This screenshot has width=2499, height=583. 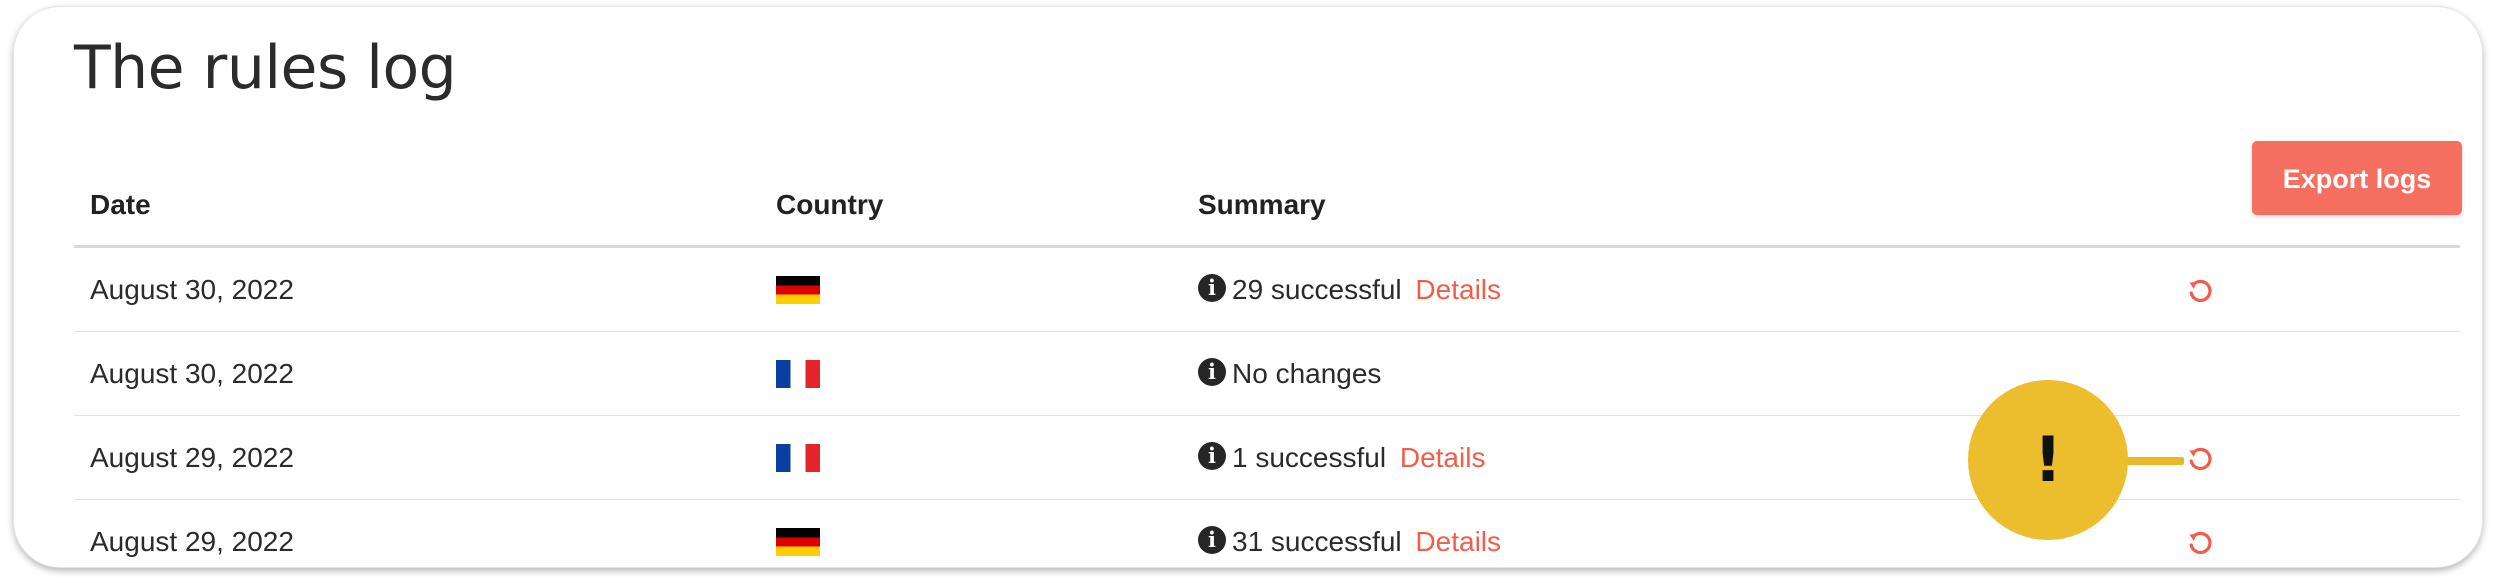 What do you see at coordinates (2153, 461) in the screenshot?
I see `callout-connector` at bounding box center [2153, 461].